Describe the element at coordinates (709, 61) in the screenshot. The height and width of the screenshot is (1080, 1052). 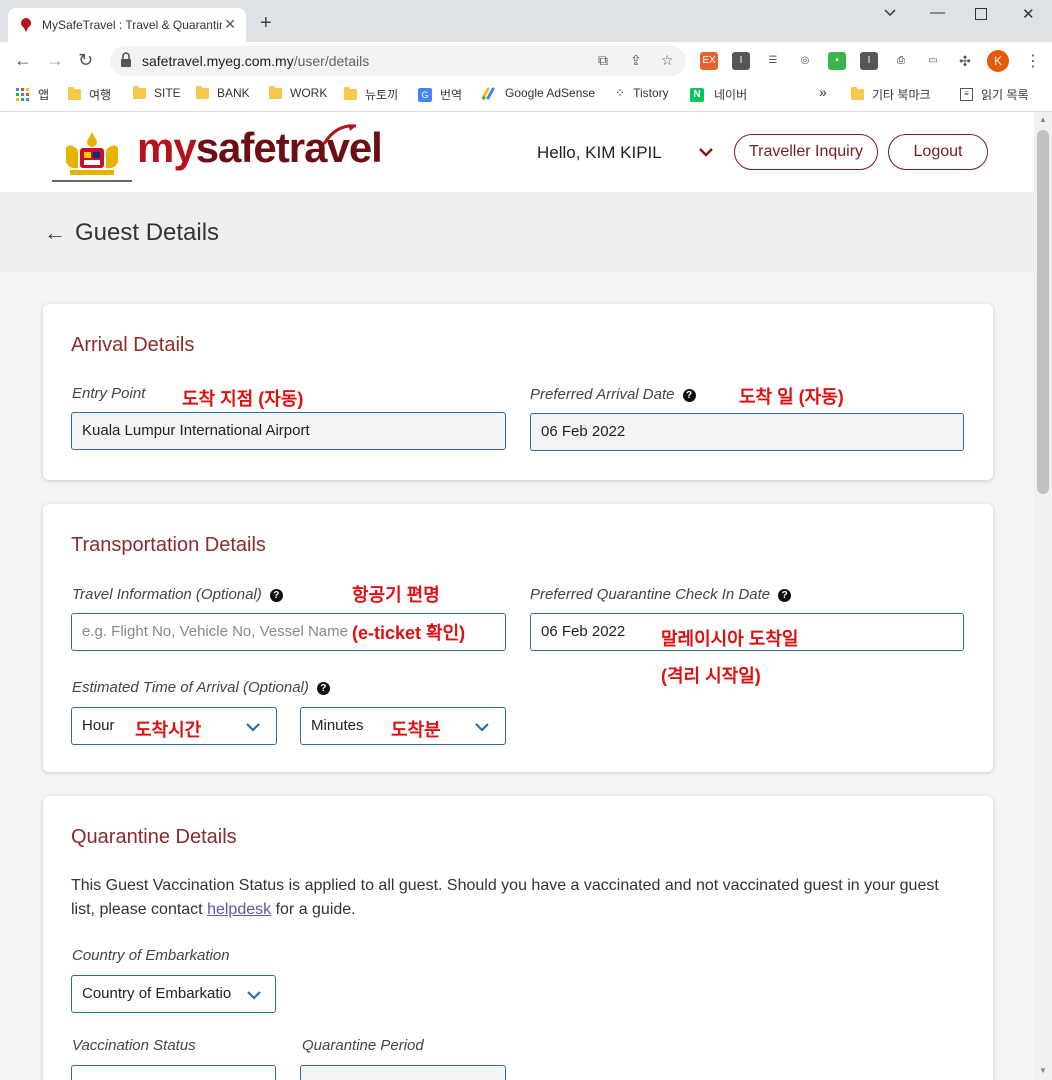
I see `extension-ex-icon: EX` at that location.